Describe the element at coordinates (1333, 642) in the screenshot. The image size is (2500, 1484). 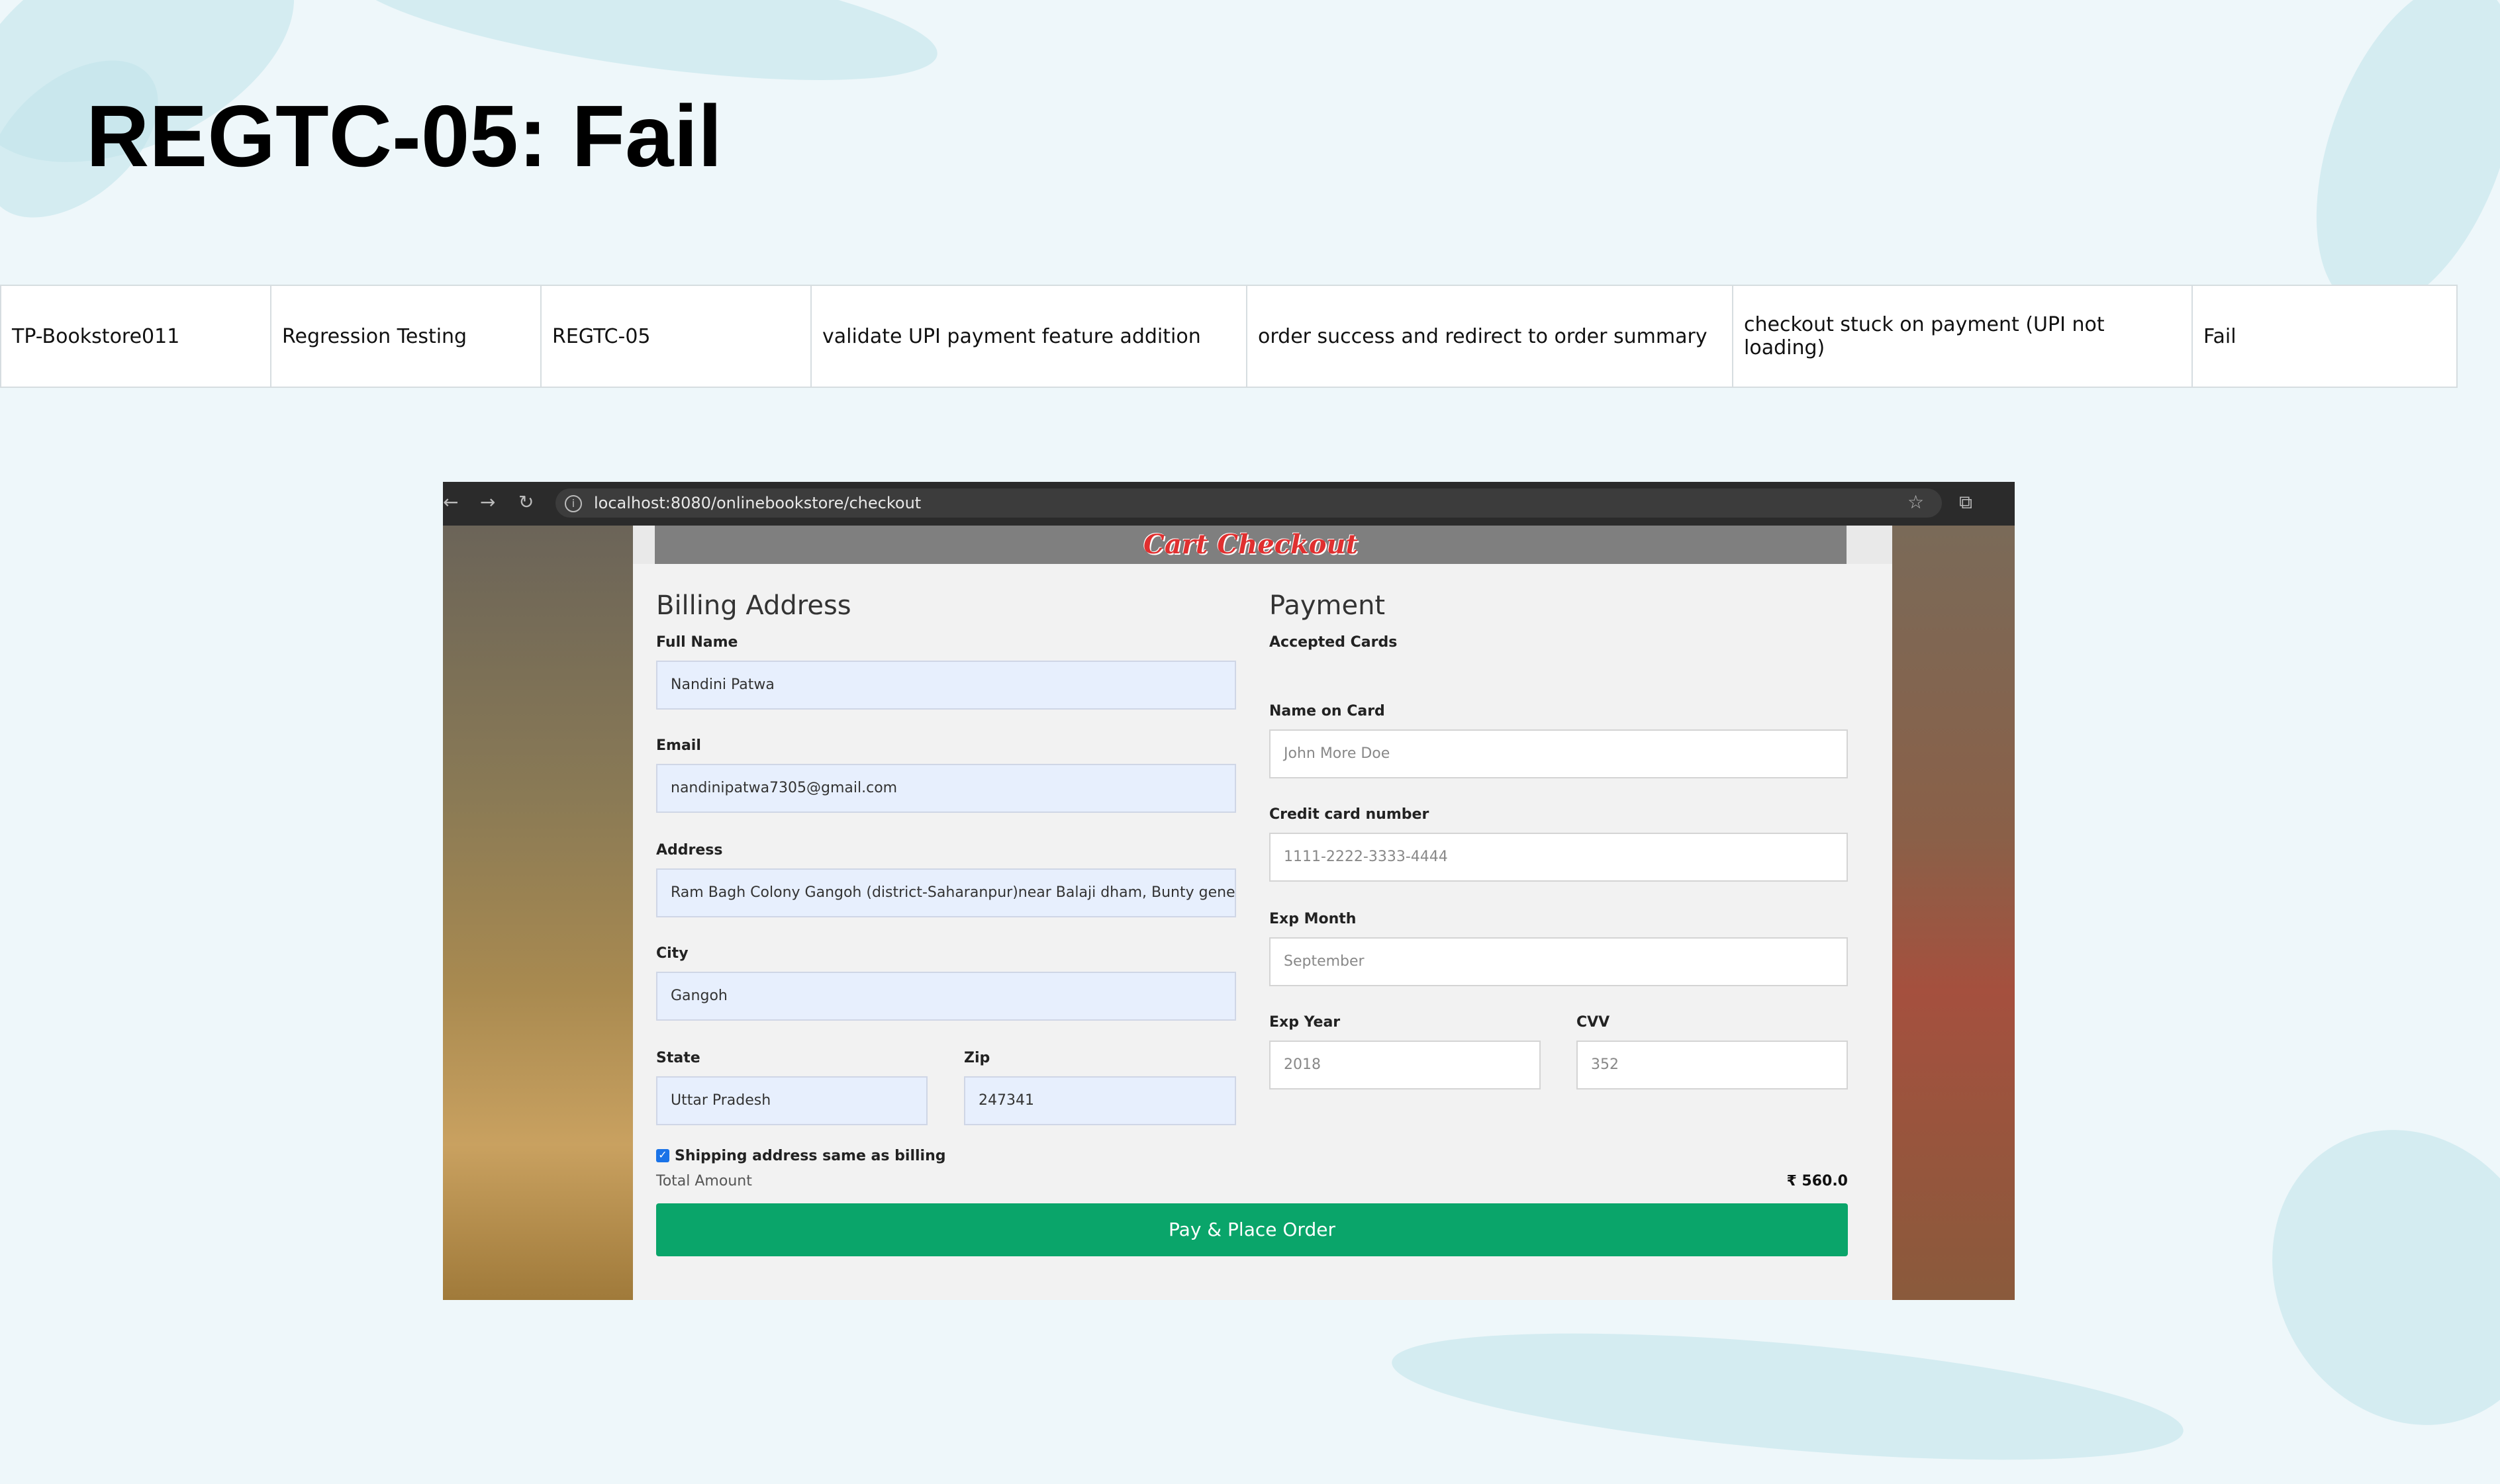
I see `accepted-cards-label: Accepted Cards` at that location.